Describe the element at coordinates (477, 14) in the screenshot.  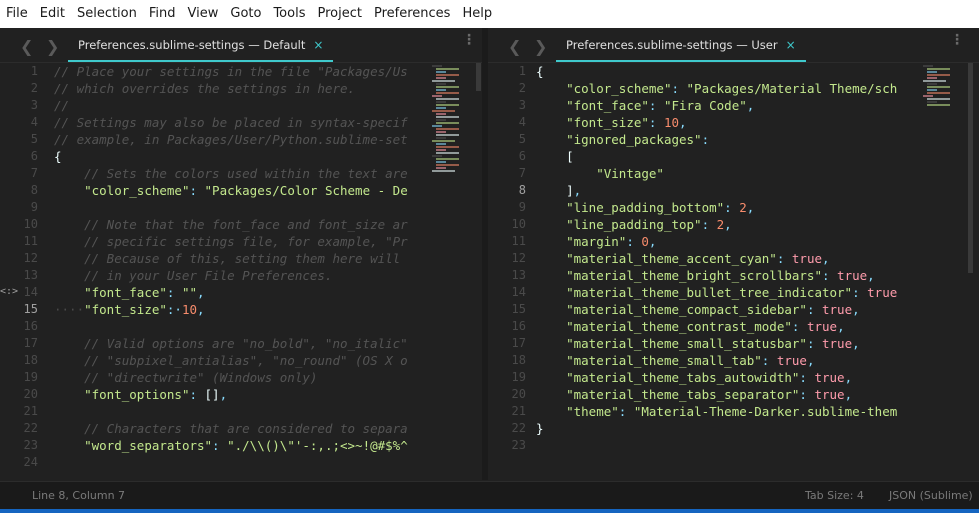
I see `menu-item-help: Help` at that location.